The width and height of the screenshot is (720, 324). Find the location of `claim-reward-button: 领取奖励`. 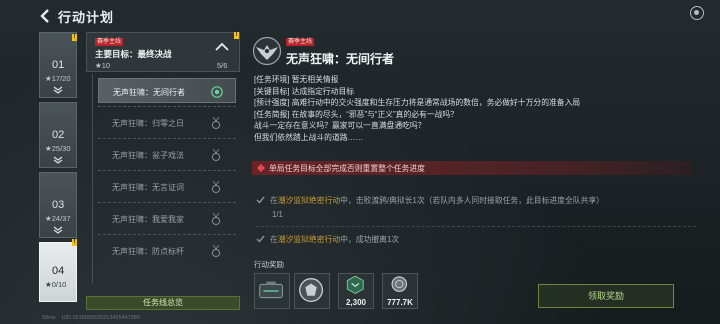

claim-reward-button: 领取奖励 is located at coordinates (606, 296).